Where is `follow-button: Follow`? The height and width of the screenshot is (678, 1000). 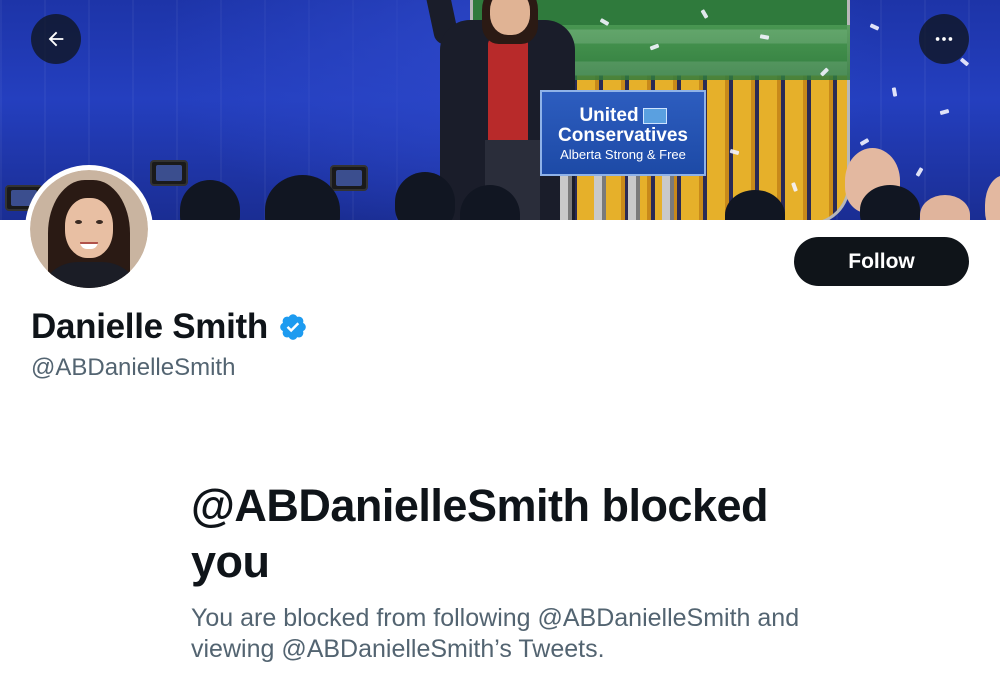
follow-button: Follow is located at coordinates (881, 261).